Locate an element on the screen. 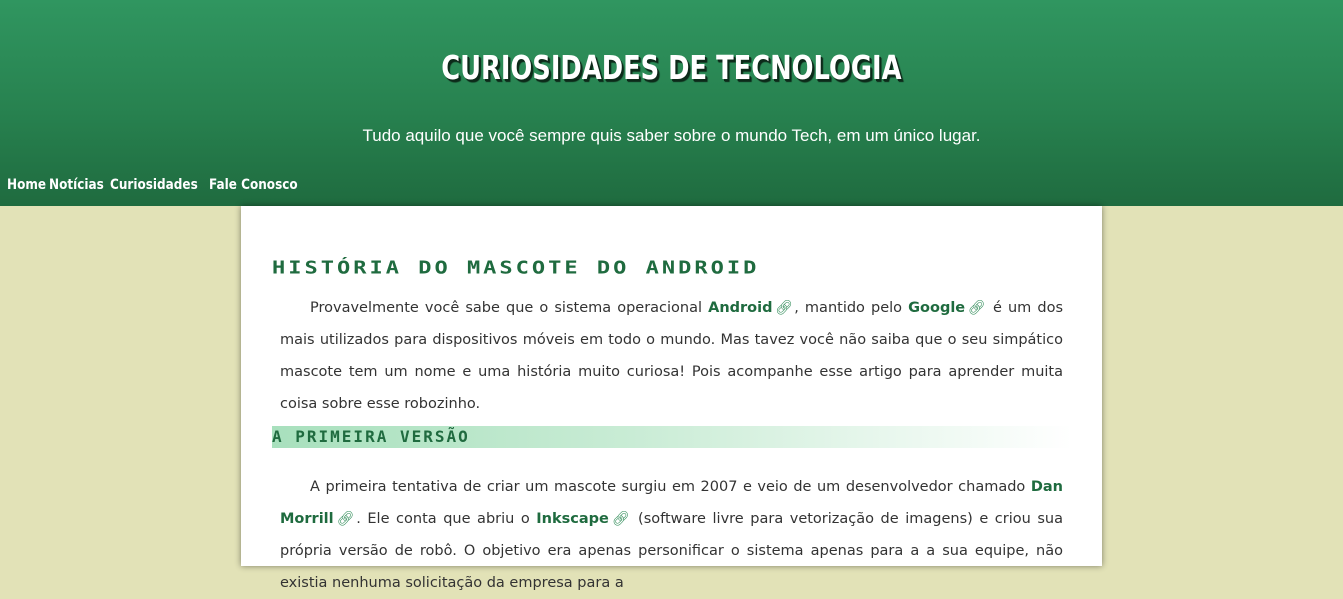  nav-noticias: Notícias is located at coordinates (76, 187).